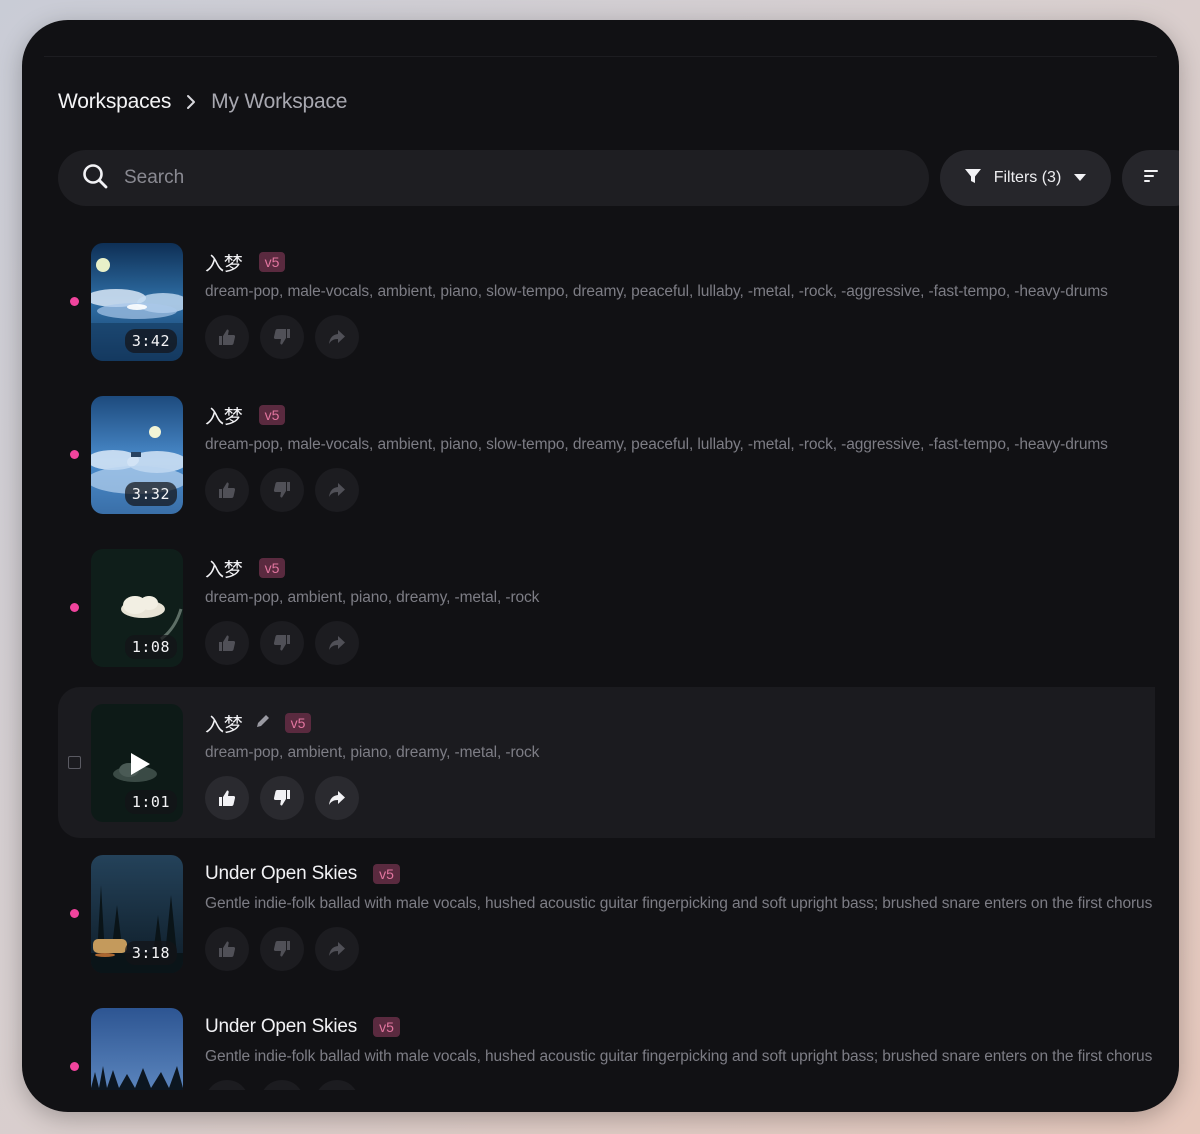 This screenshot has width=1200, height=1134. Describe the element at coordinates (150, 647) in the screenshot. I see `duration-label: 1:08` at that location.